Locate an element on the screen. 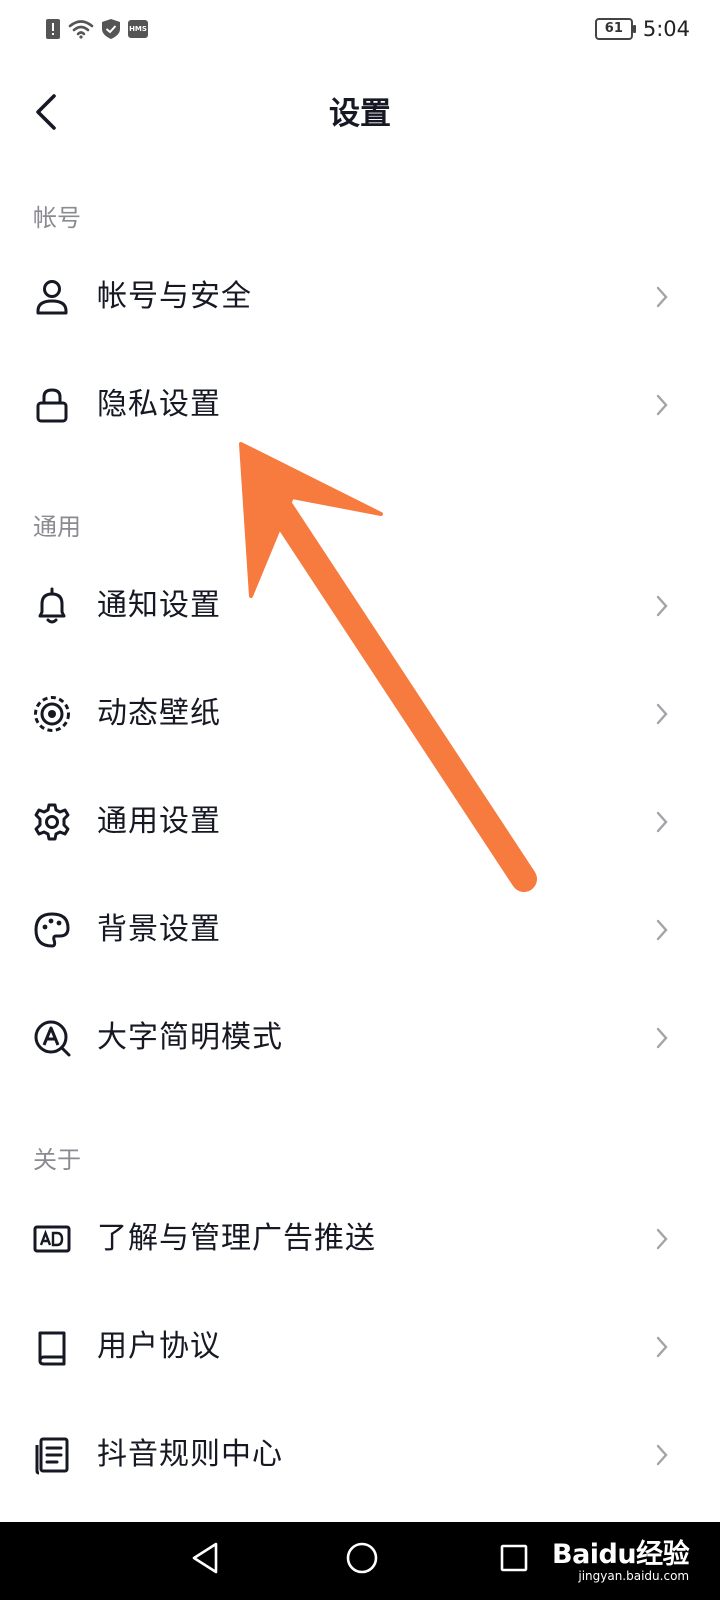  settings-item-label: 通知设置 is located at coordinates (159, 605).